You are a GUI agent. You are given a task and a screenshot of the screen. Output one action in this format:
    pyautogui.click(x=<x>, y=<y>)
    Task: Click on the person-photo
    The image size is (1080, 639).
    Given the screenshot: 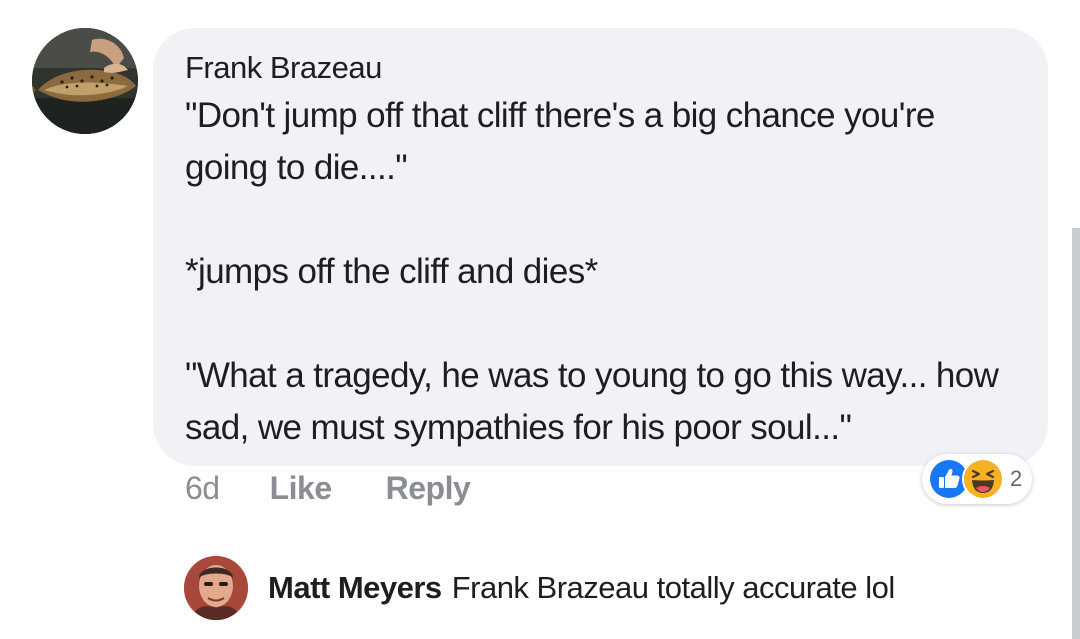 What is the action you would take?
    pyautogui.click(x=216, y=588)
    